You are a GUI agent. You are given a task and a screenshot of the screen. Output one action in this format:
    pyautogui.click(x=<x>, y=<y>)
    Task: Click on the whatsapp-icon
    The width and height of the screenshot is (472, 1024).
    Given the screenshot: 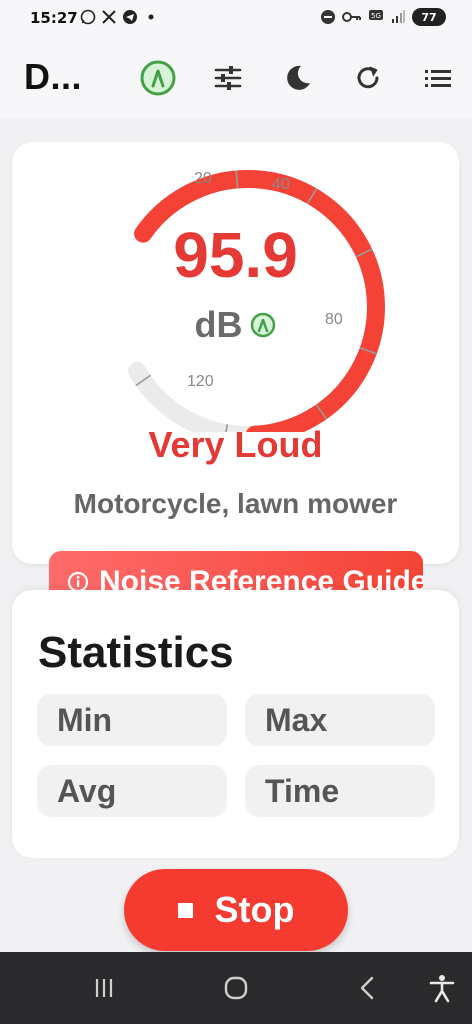 What is the action you would take?
    pyautogui.click(x=88, y=17)
    